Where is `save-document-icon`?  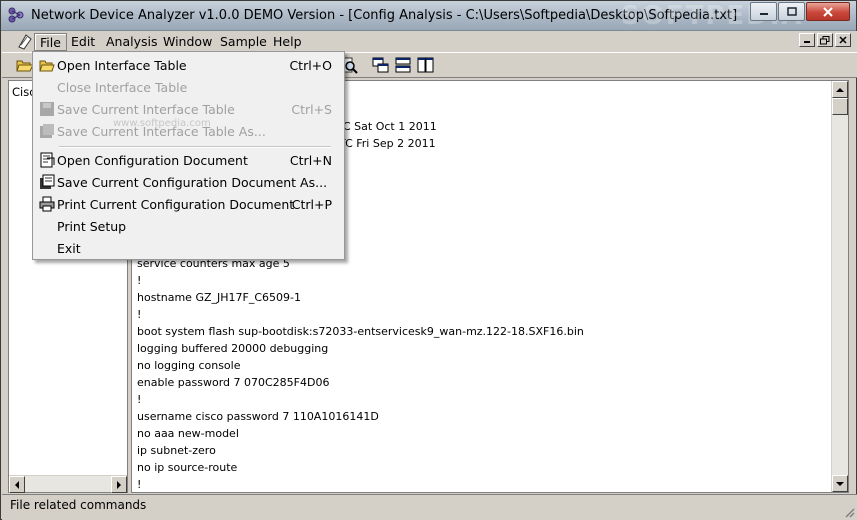
save-document-icon is located at coordinates (47, 181).